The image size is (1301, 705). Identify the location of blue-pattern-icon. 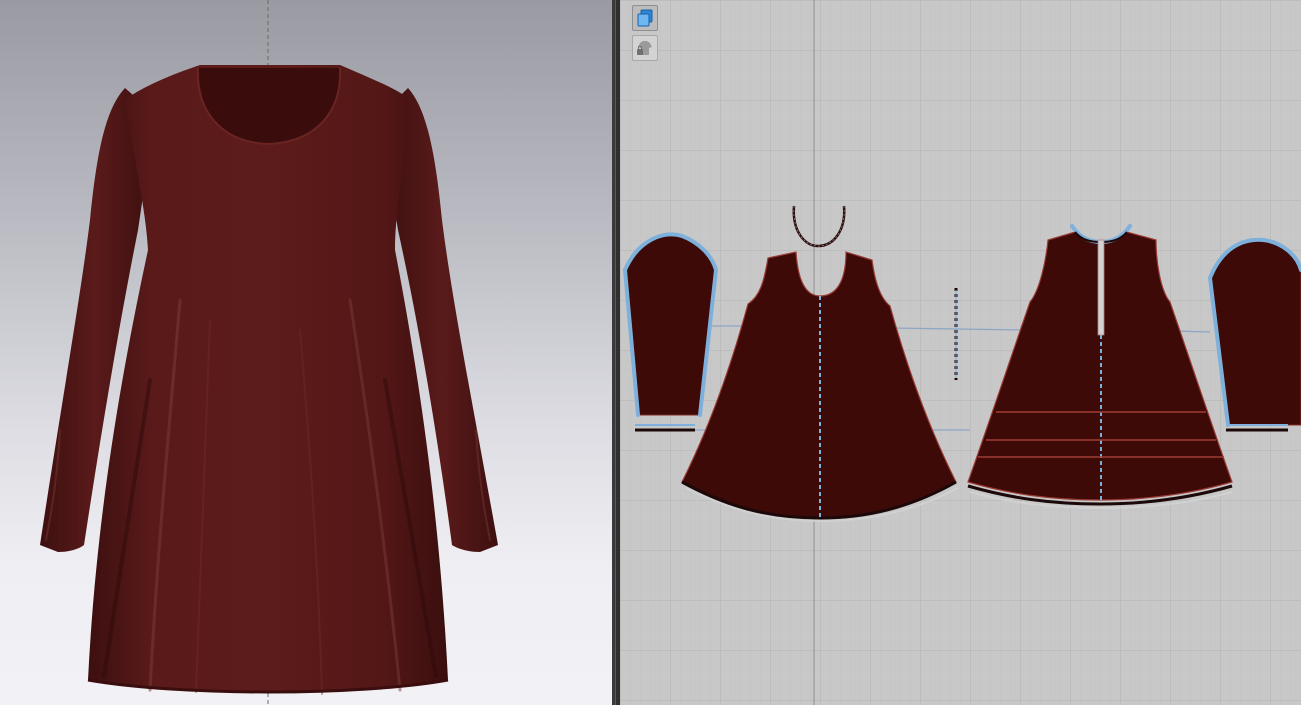
(645, 18).